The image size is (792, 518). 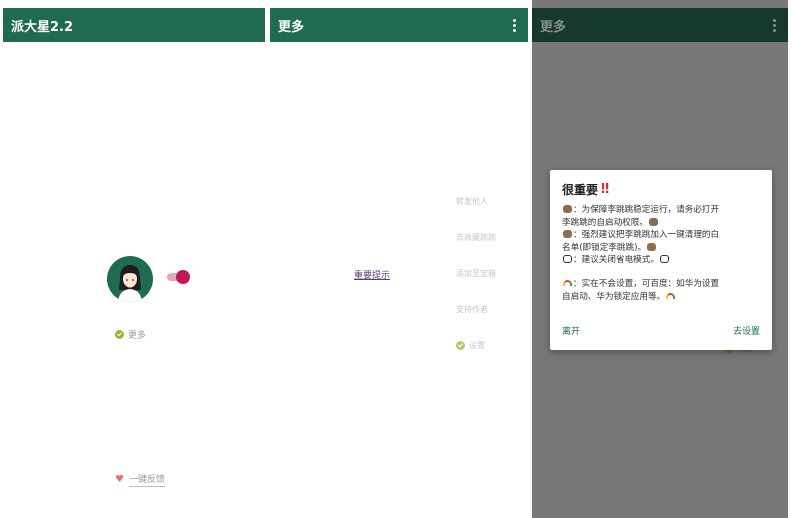 I want to click on toggle-knob, so click(x=183, y=277).